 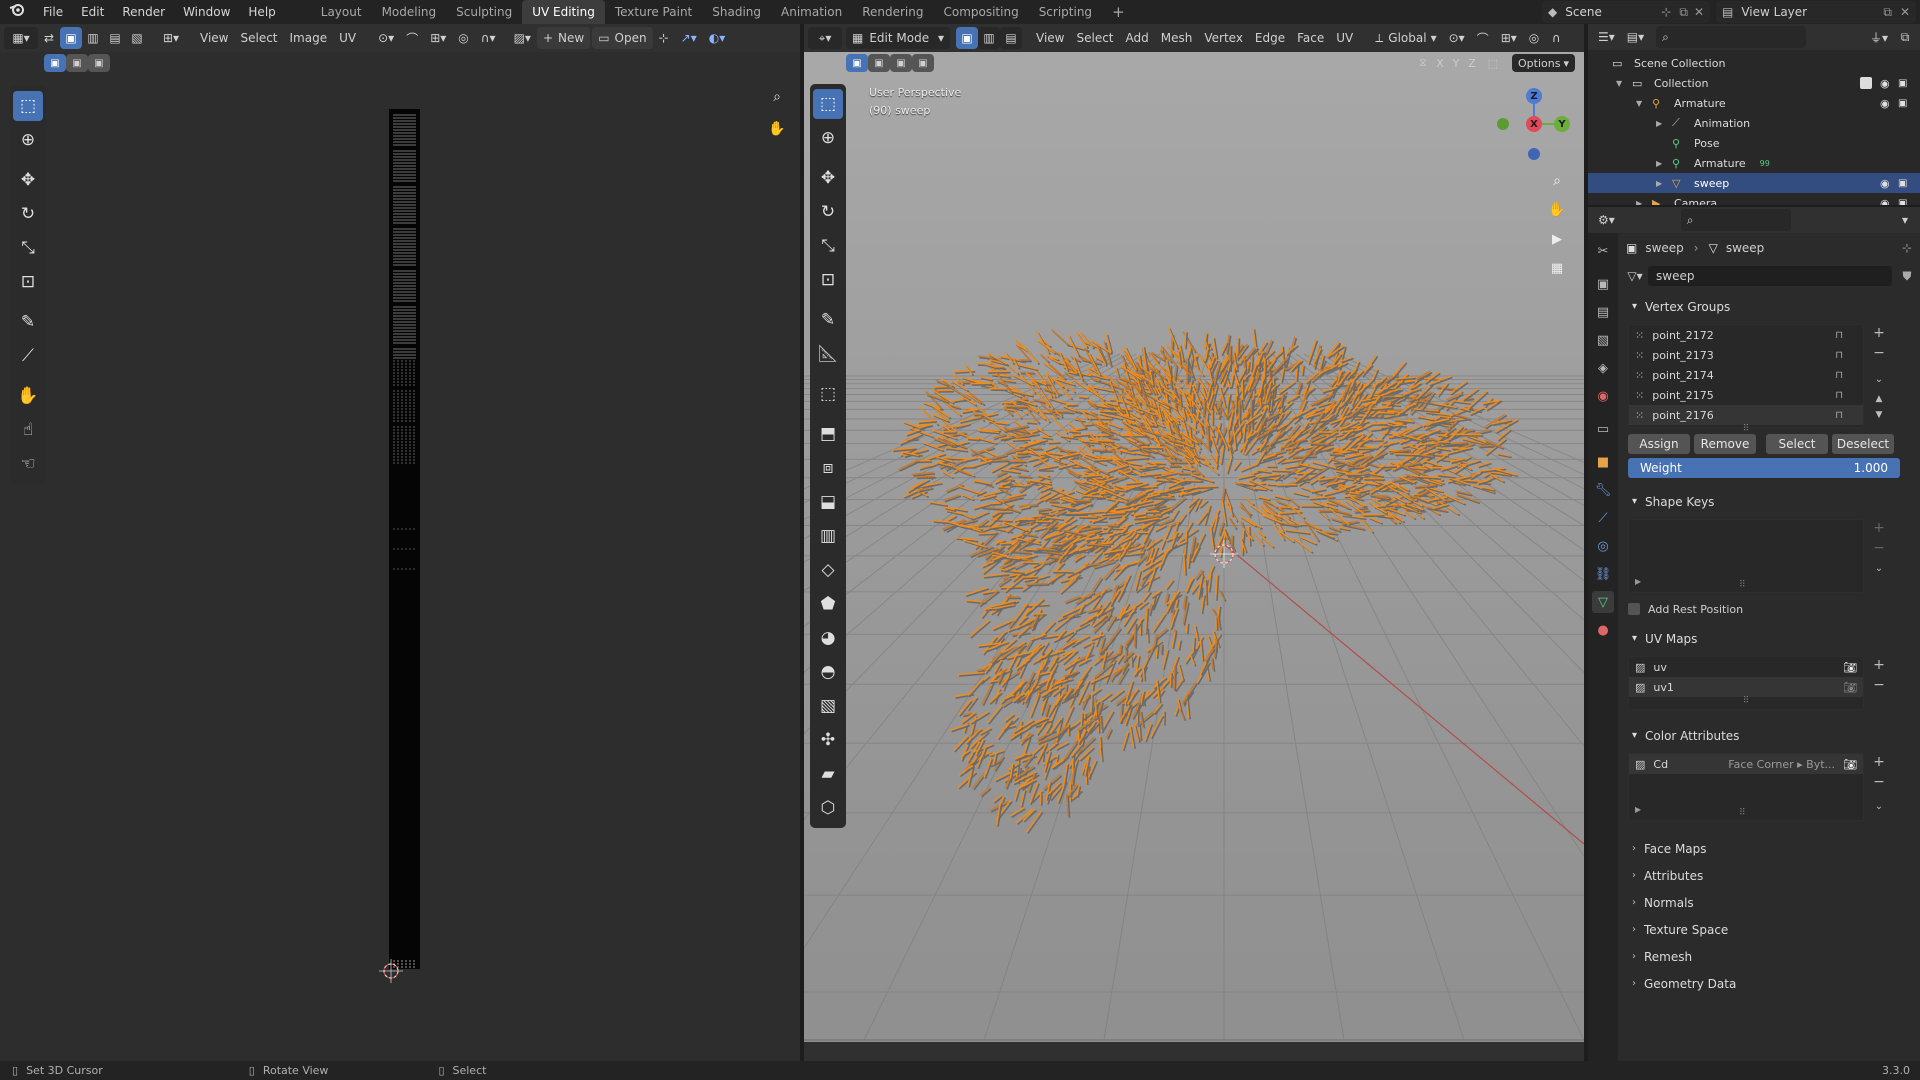 What do you see at coordinates (438, 38) in the screenshot?
I see `snap-target-icon: ⊞▾` at bounding box center [438, 38].